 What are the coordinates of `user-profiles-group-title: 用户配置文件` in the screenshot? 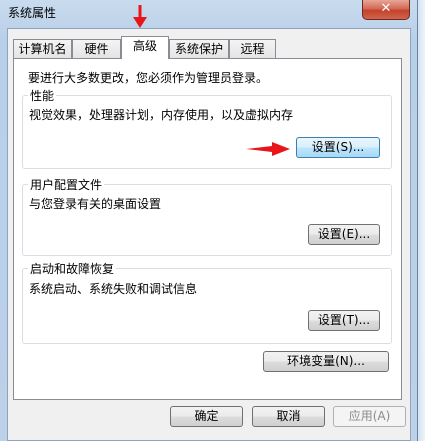 It's located at (66, 184).